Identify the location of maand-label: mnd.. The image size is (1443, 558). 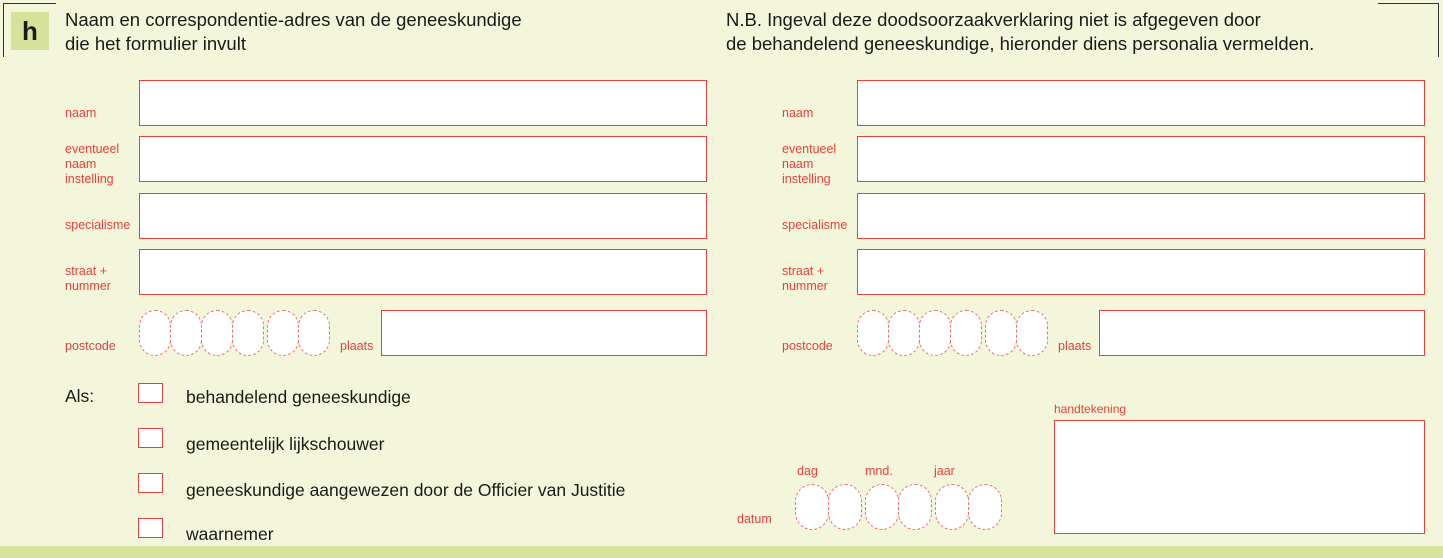
(879, 471).